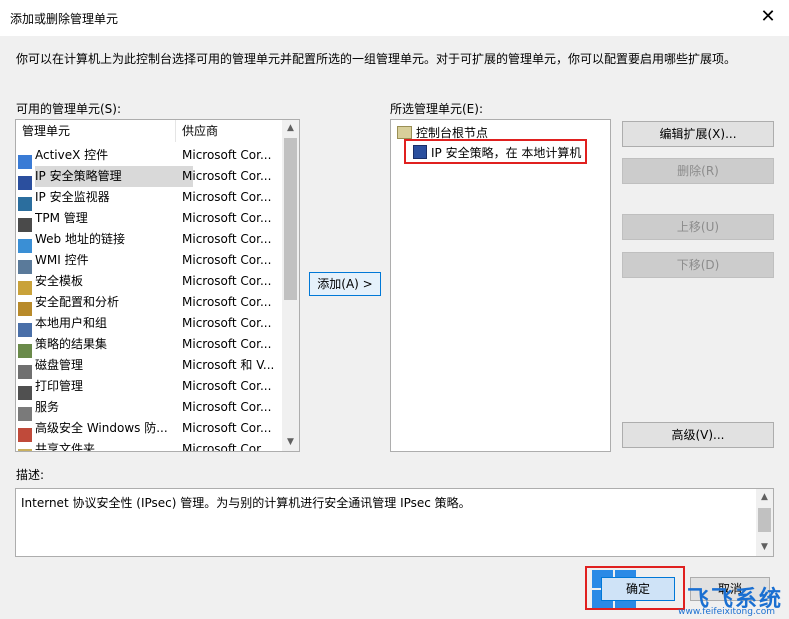 The height and width of the screenshot is (619, 789). Describe the element at coordinates (764, 497) in the screenshot. I see `desc-scroll-up-icon: ▲` at that location.